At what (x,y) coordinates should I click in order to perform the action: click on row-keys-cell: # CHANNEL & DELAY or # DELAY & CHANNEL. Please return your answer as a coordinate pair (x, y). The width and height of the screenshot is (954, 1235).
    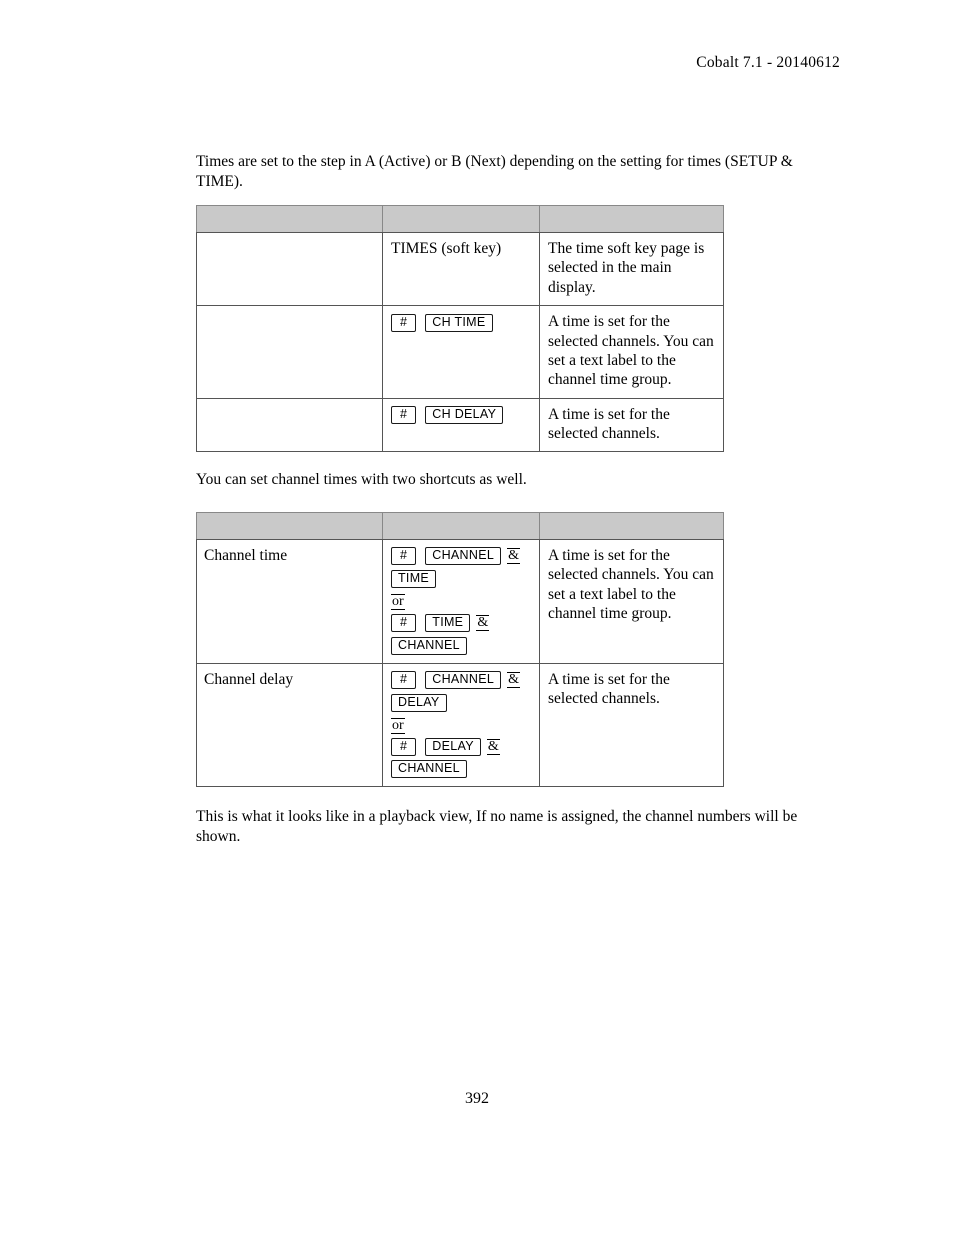
    Looking at the image, I should click on (461, 725).